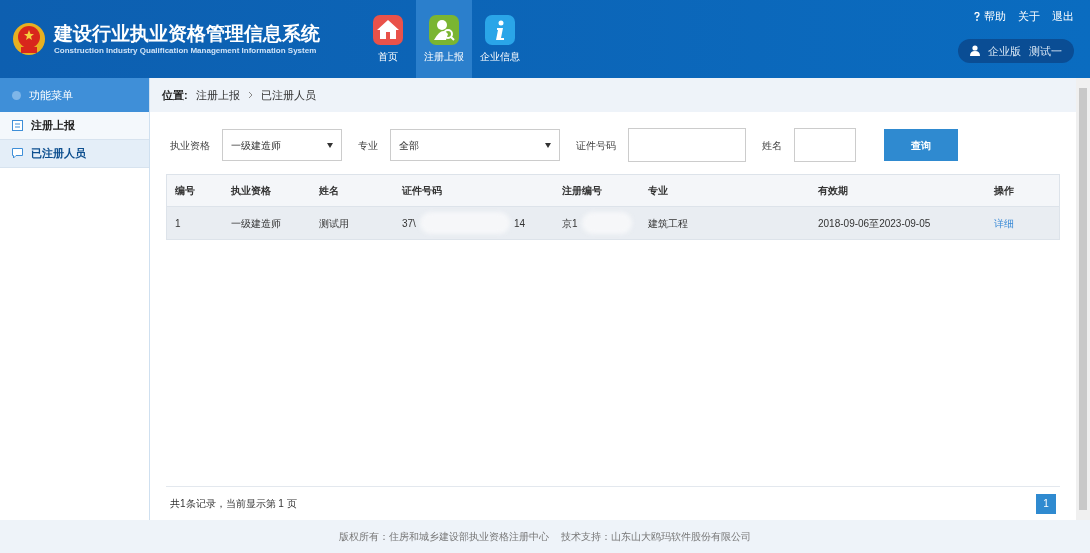 The image size is (1090, 553). I want to click on table-cell-text: 一级建造师, so click(256, 223).